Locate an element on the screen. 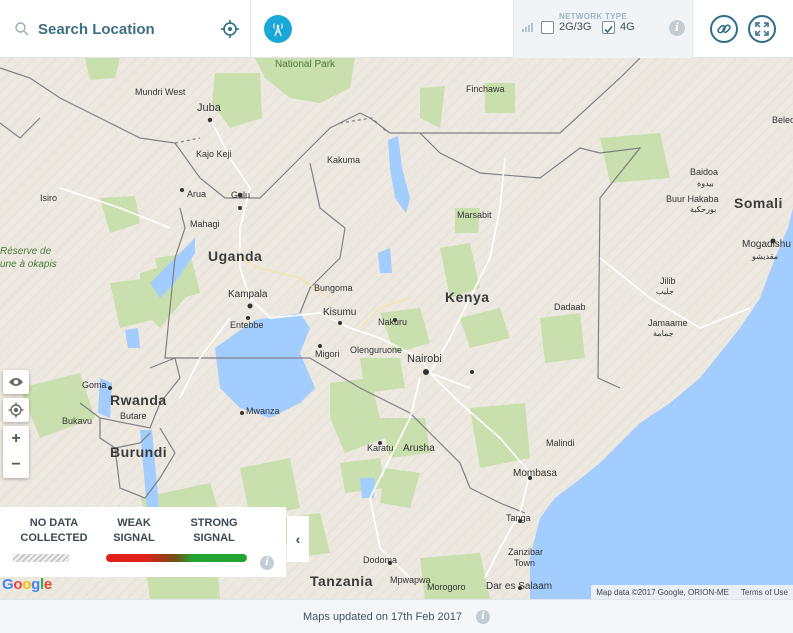 The height and width of the screenshot is (633, 793). map-label-dodoma: Dodoma is located at coordinates (380, 560).